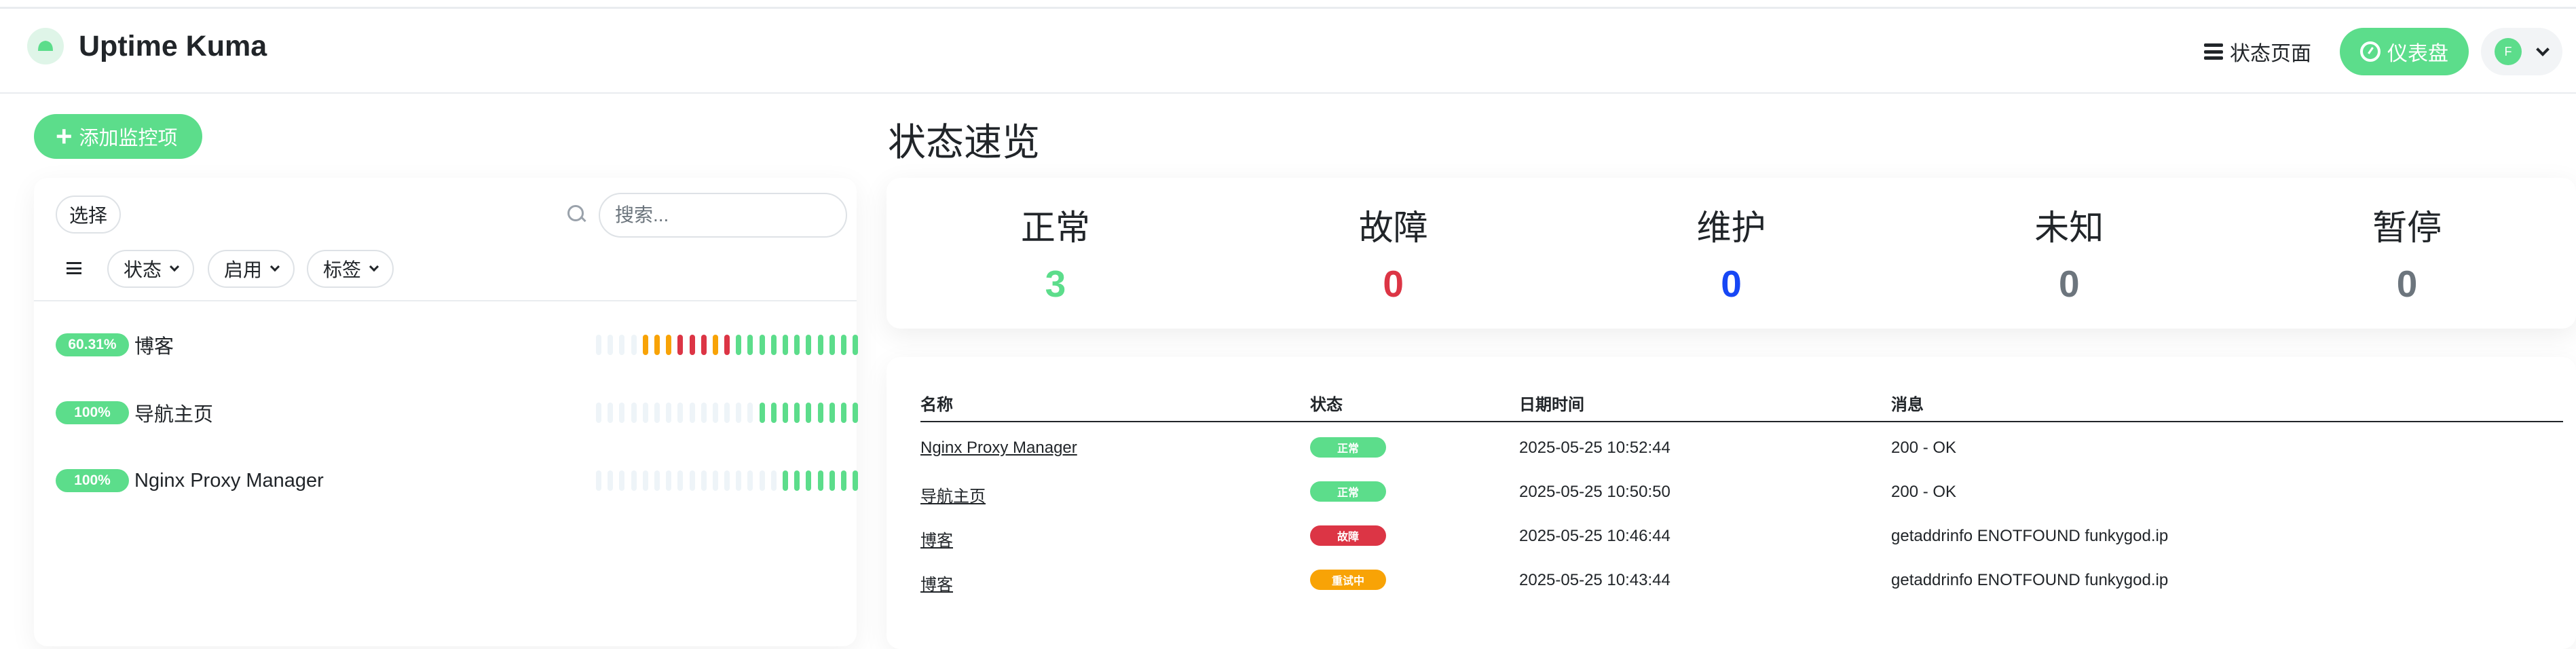 This screenshot has width=2576, height=649. What do you see at coordinates (128, 138) in the screenshot?
I see `add-monitor-label: 添加监控项` at bounding box center [128, 138].